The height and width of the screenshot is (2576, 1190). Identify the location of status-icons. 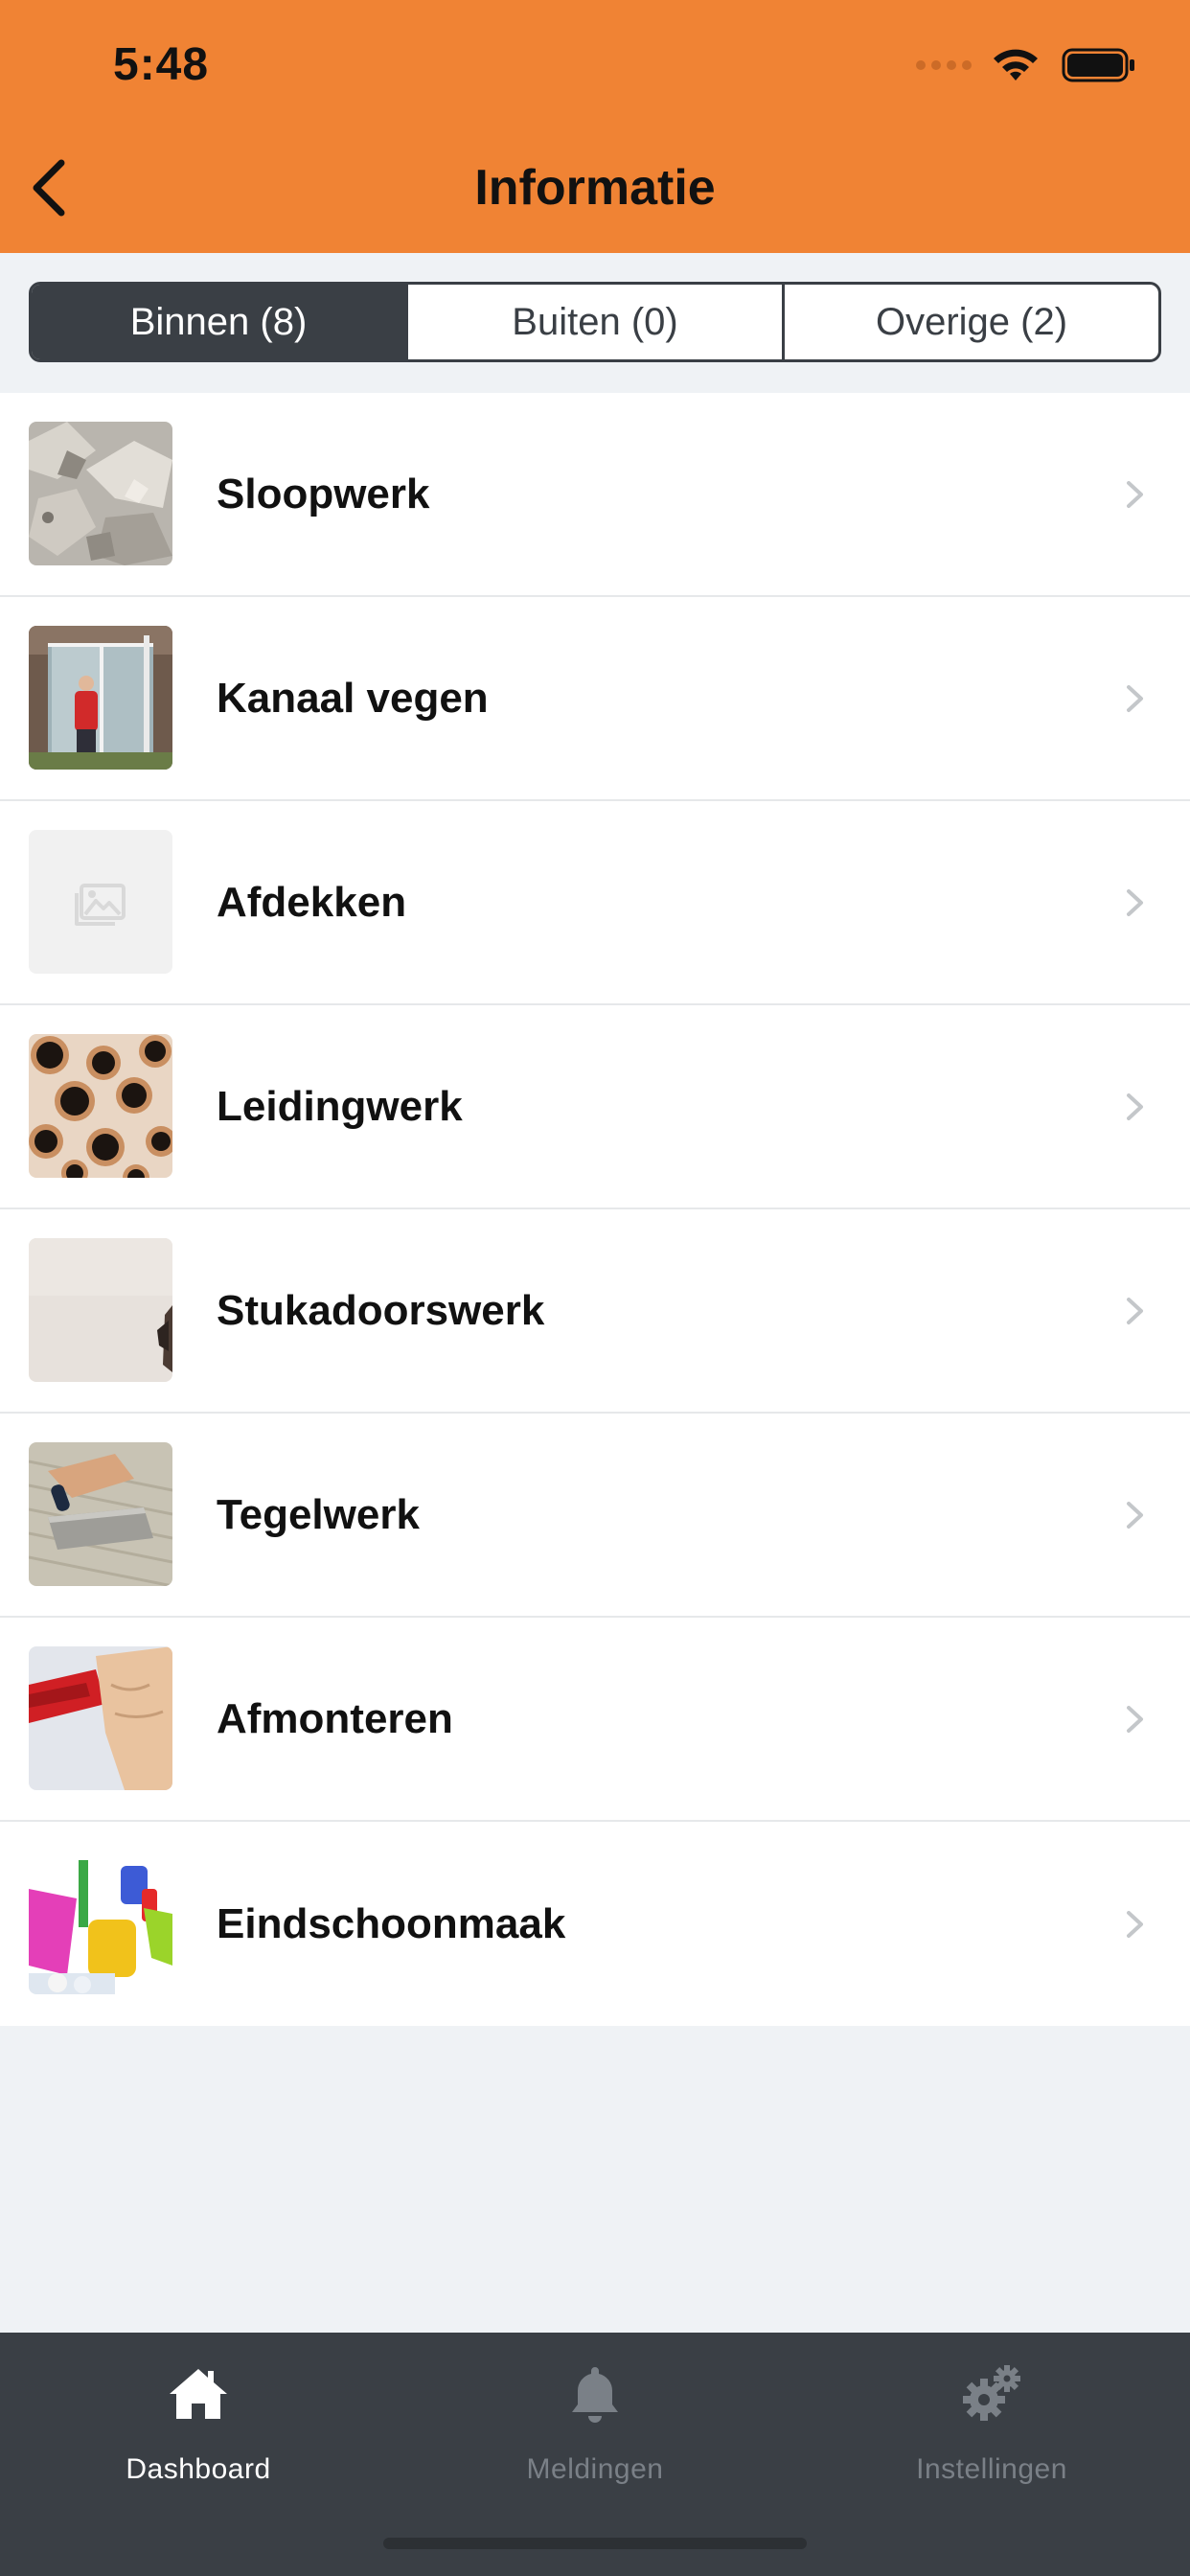
(1026, 65).